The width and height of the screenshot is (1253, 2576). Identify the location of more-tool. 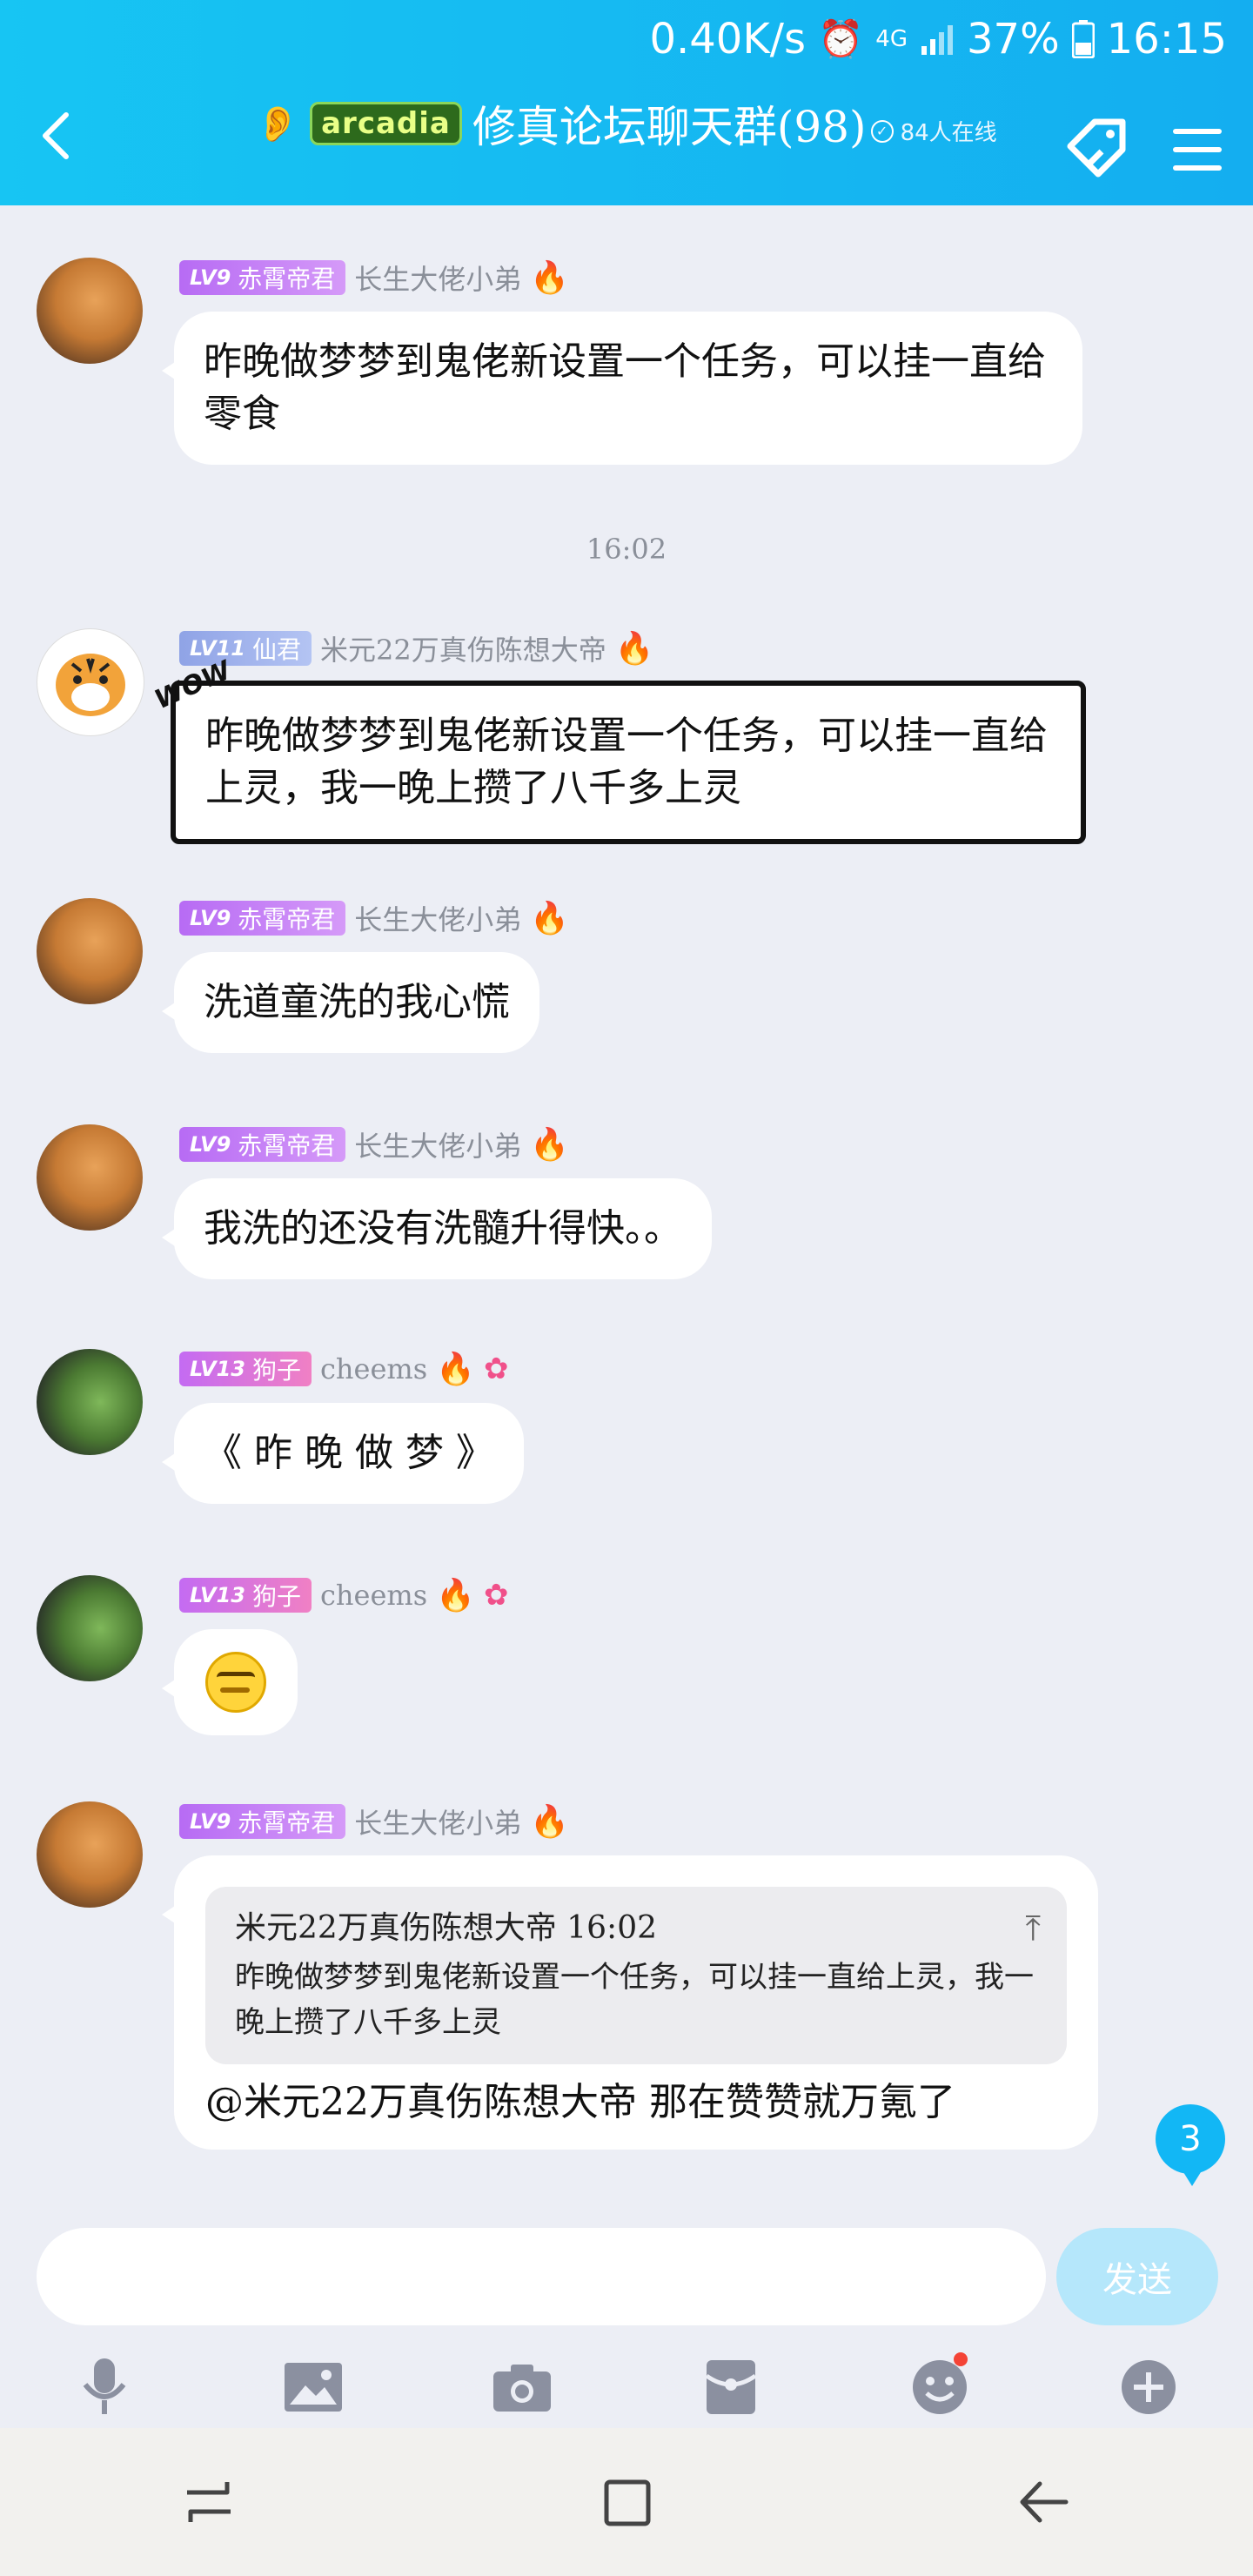
(1148, 2387).